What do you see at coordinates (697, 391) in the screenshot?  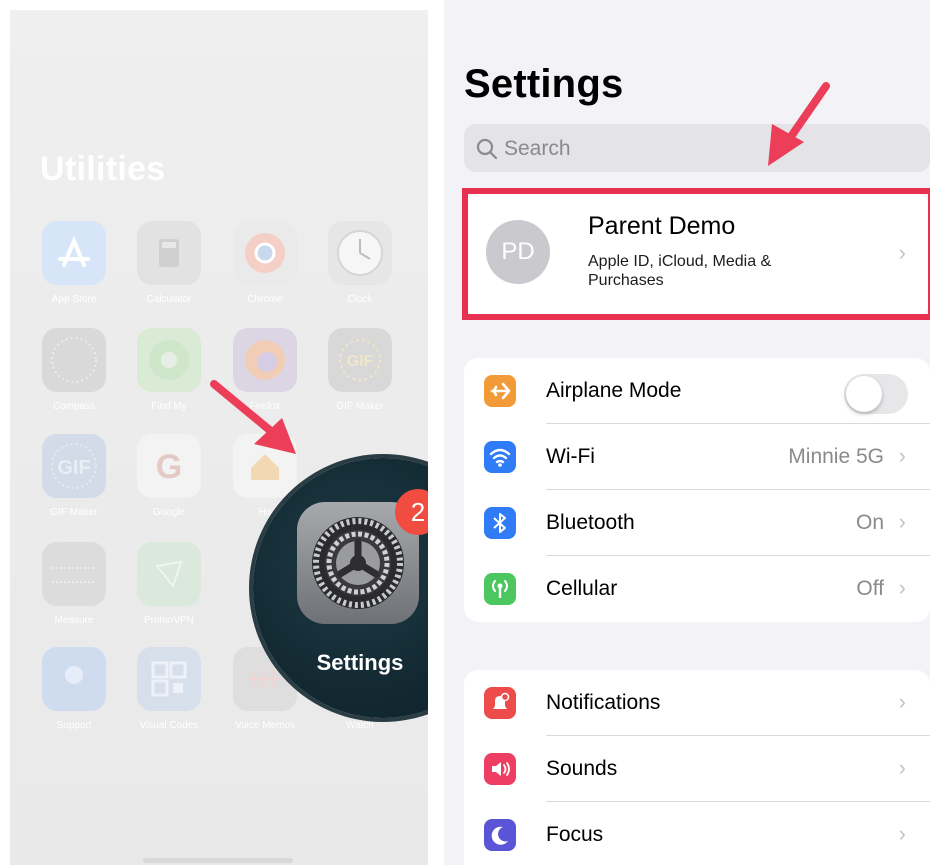 I see `settings-row-airplane-mode: Airplane Mode` at bounding box center [697, 391].